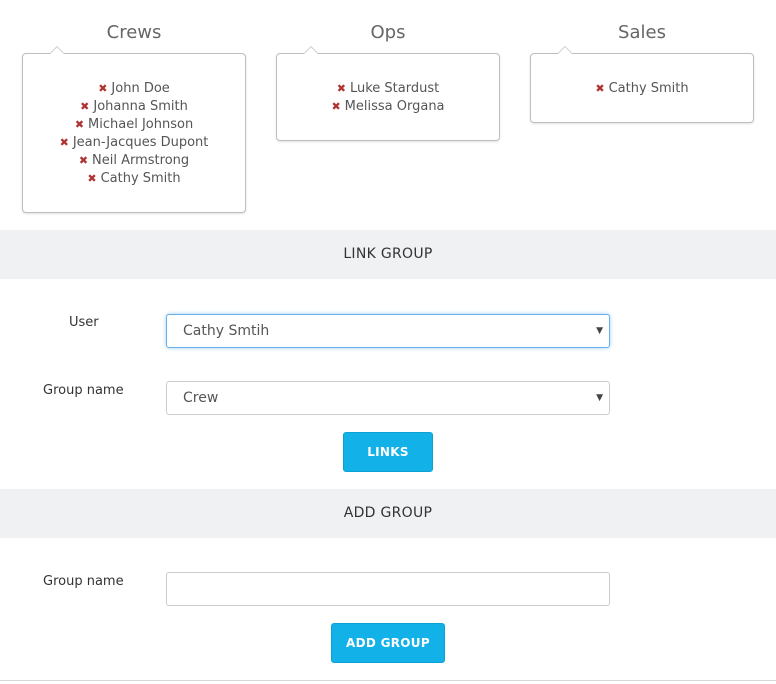 The image size is (776, 684). What do you see at coordinates (134, 32) in the screenshot?
I see `group-title: Crews` at bounding box center [134, 32].